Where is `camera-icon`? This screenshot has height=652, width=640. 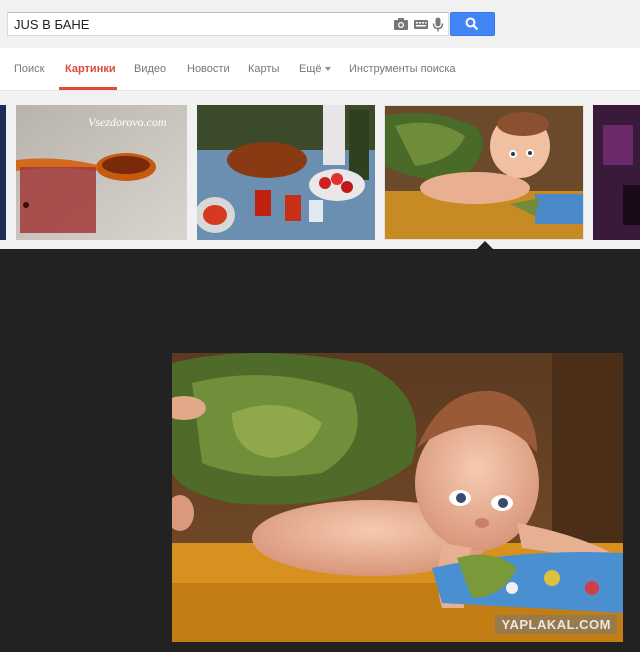 camera-icon is located at coordinates (401, 24).